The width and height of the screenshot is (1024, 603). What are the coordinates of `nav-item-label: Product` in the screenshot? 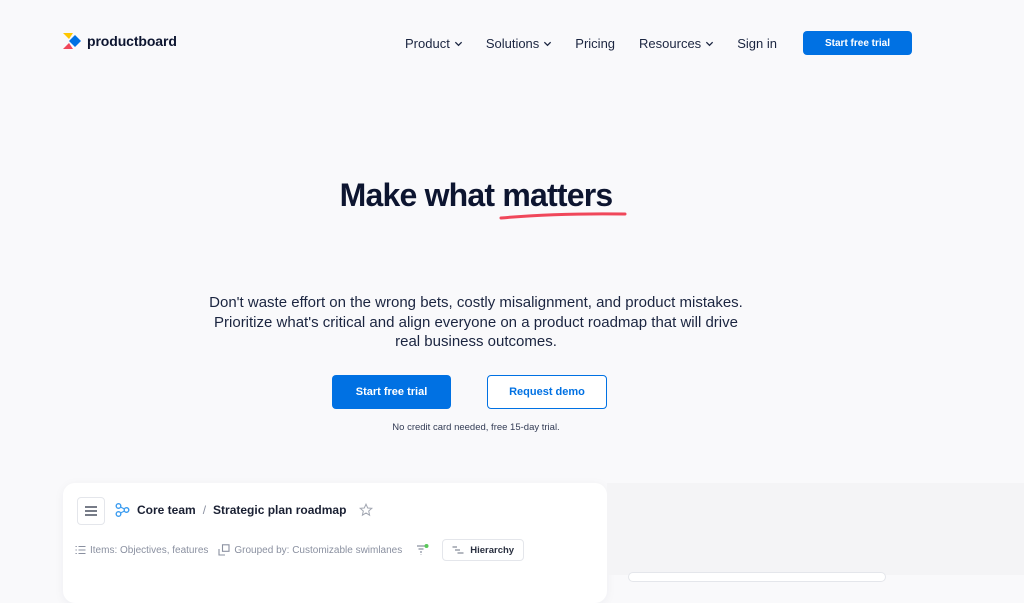 It's located at (427, 43).